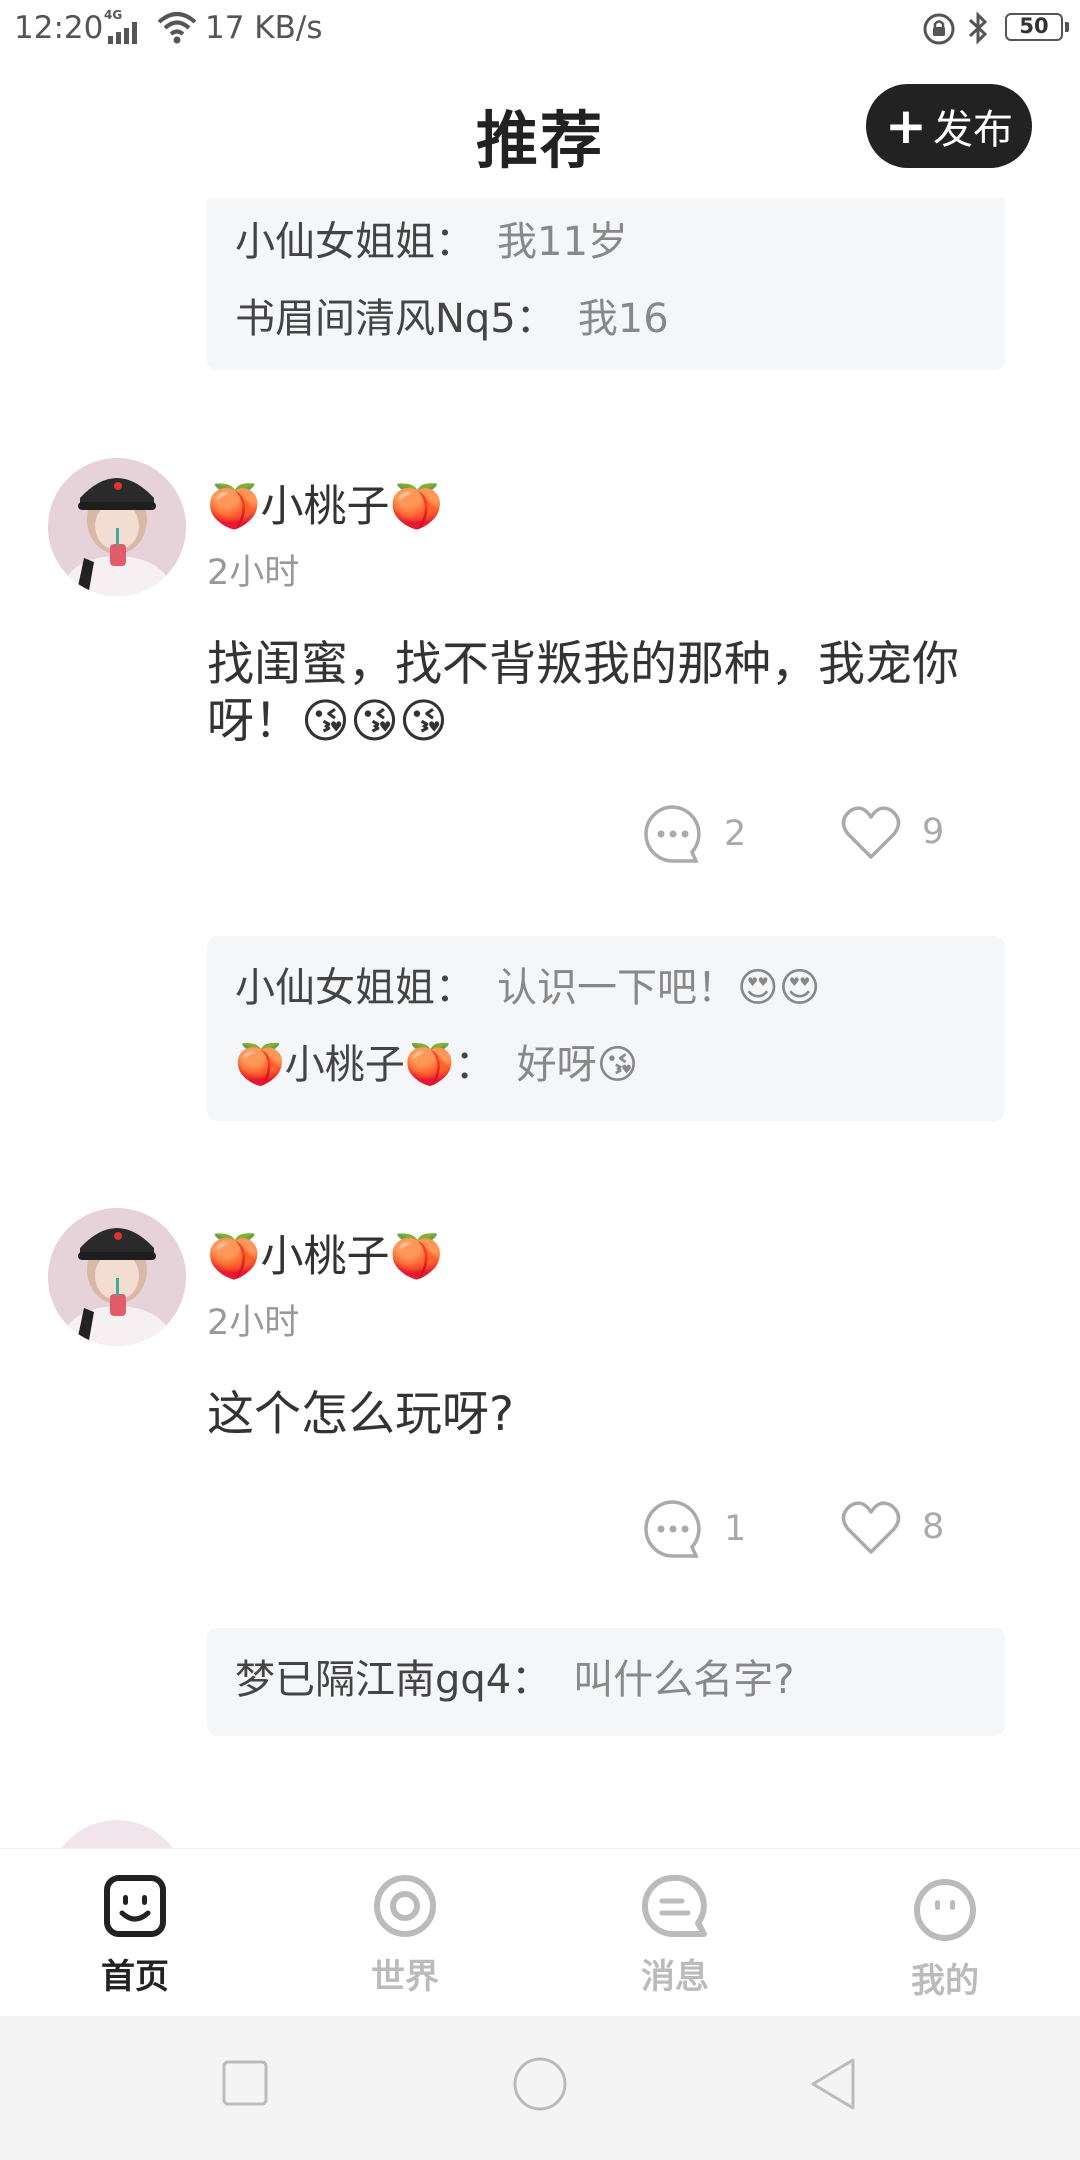 This screenshot has width=1080, height=2160. I want to click on bluetooth-icon, so click(978, 28).